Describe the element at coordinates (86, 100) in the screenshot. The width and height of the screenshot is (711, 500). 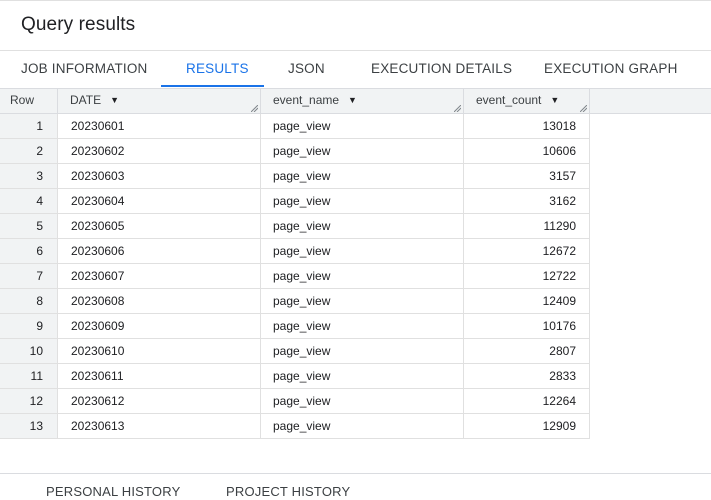
I see `column-header-label: DATE` at that location.